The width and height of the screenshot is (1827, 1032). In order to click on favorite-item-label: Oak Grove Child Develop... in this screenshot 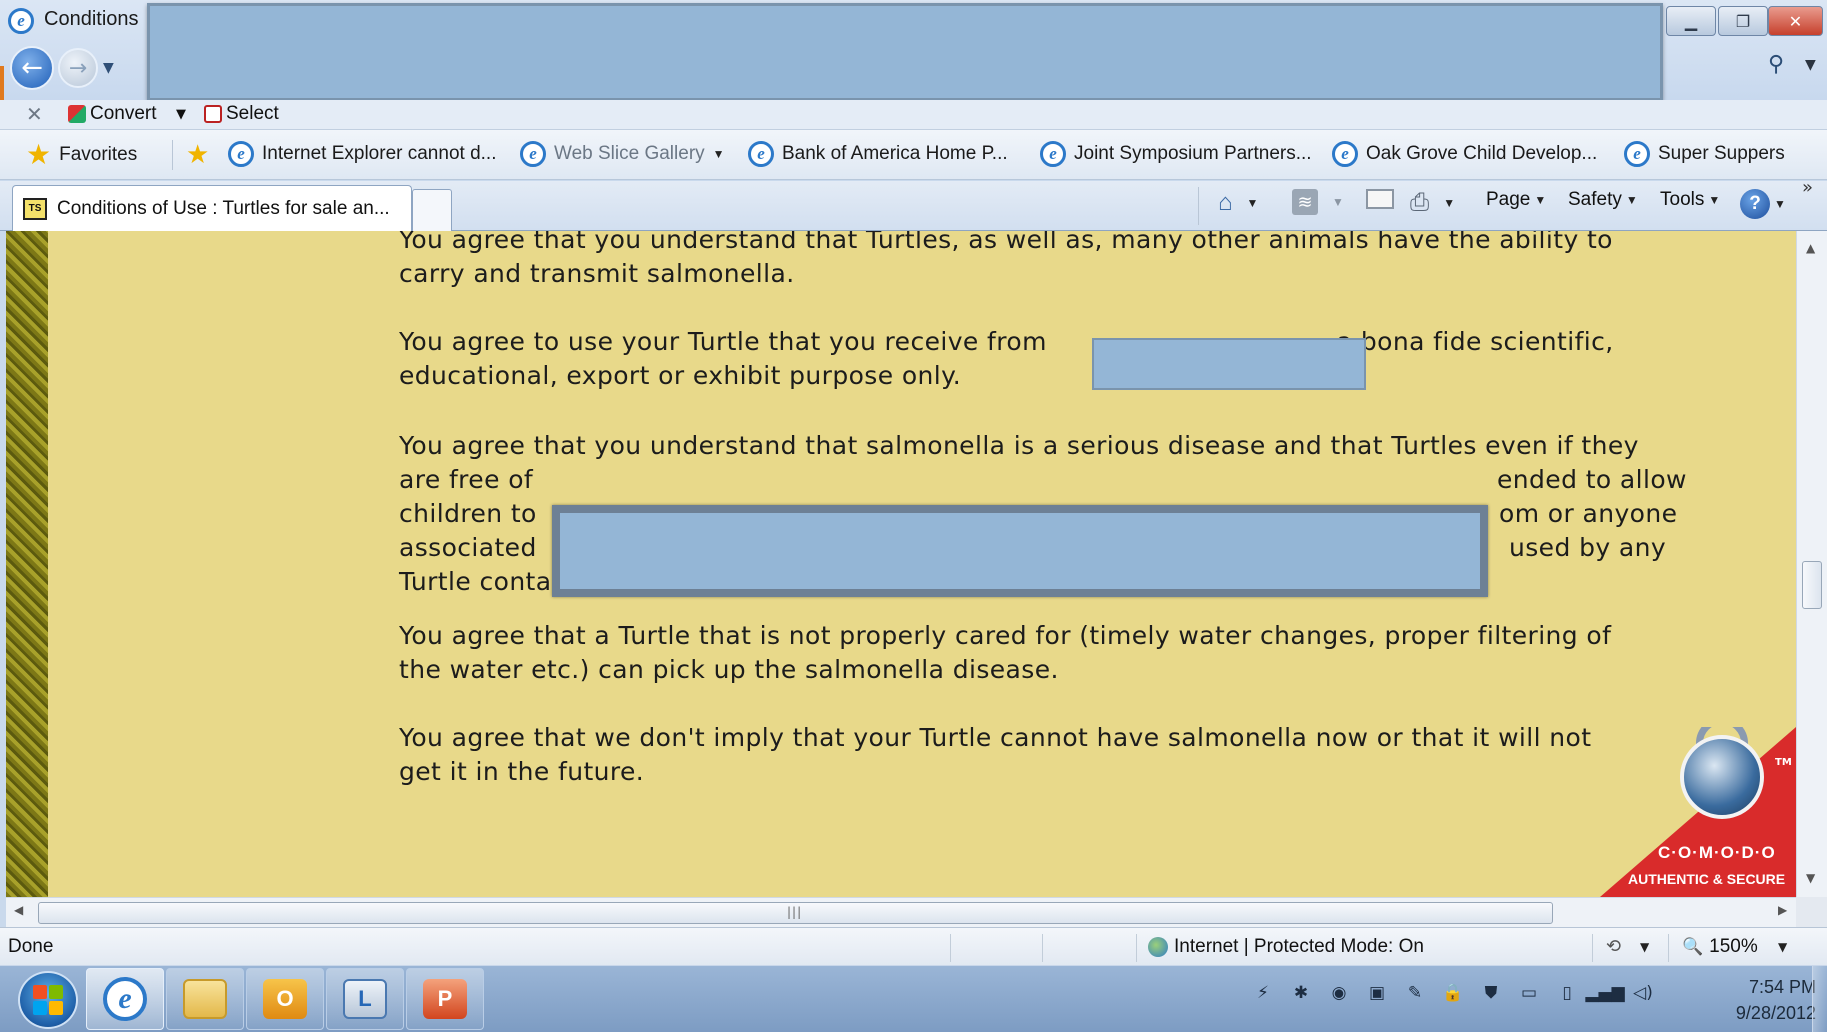, I will do `click(1482, 153)`.